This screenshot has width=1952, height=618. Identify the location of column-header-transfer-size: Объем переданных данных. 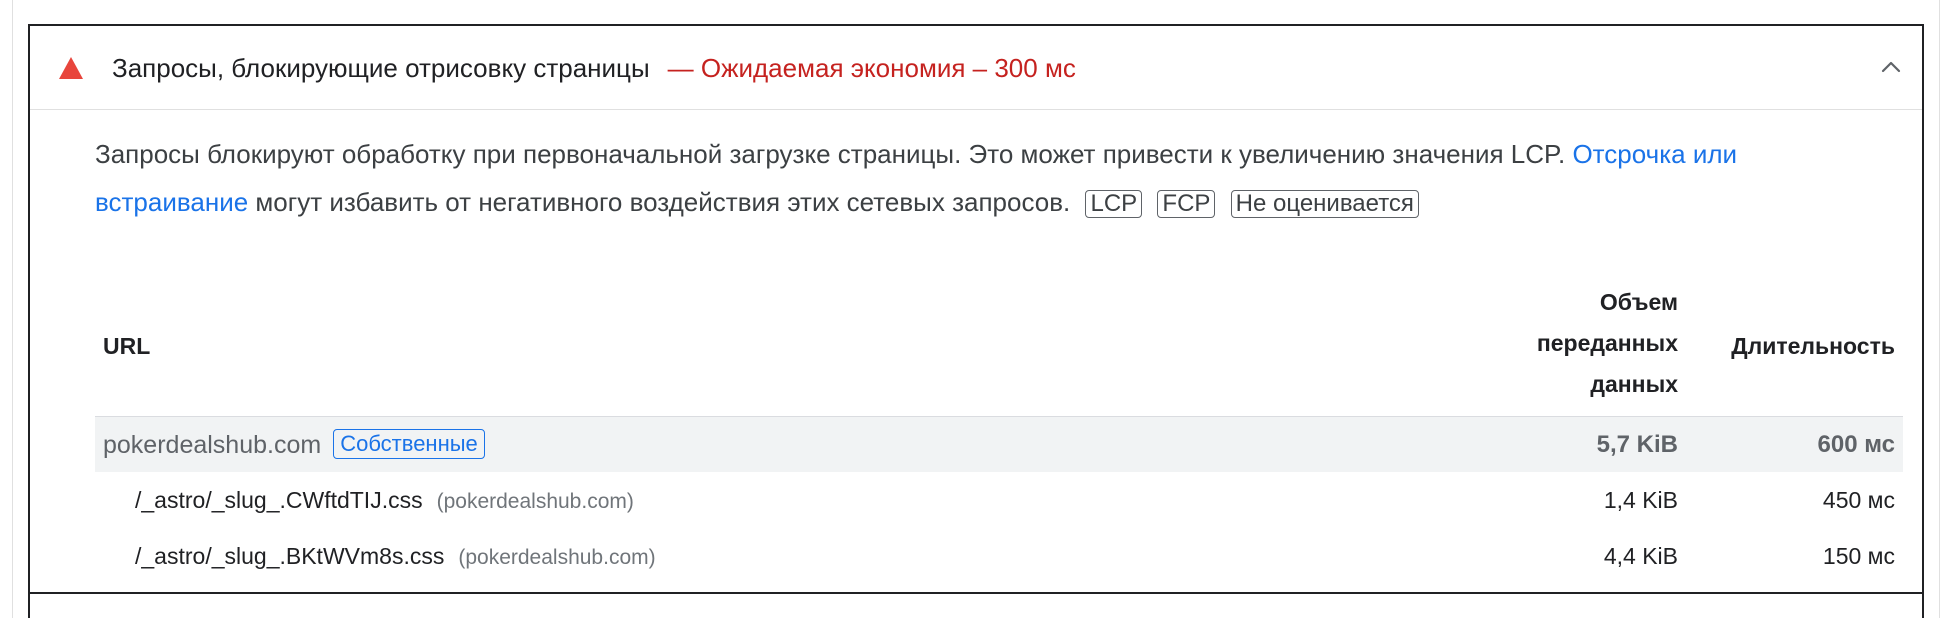
(1578, 343).